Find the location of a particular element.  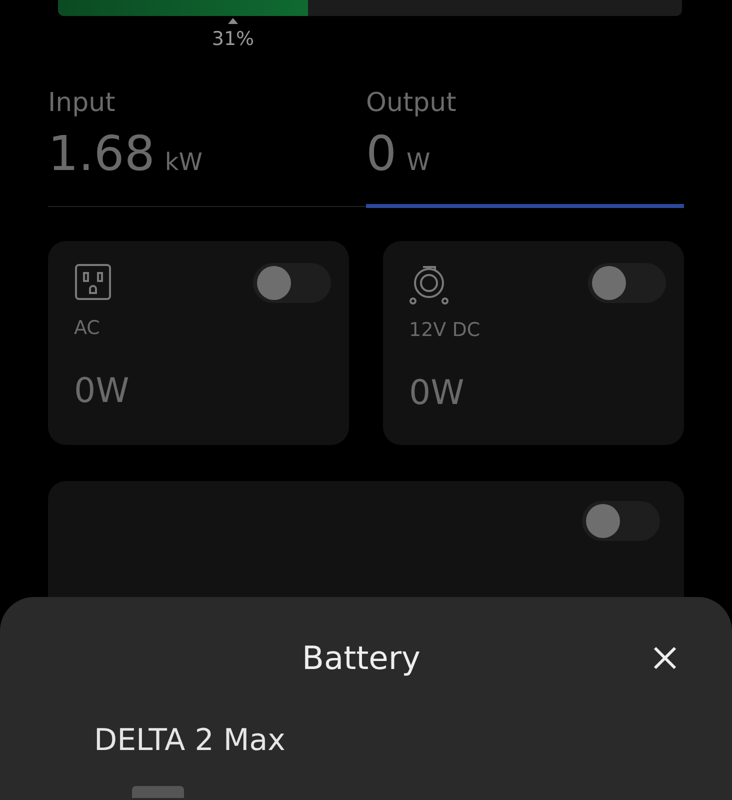

tab-label: Input is located at coordinates (82, 103).